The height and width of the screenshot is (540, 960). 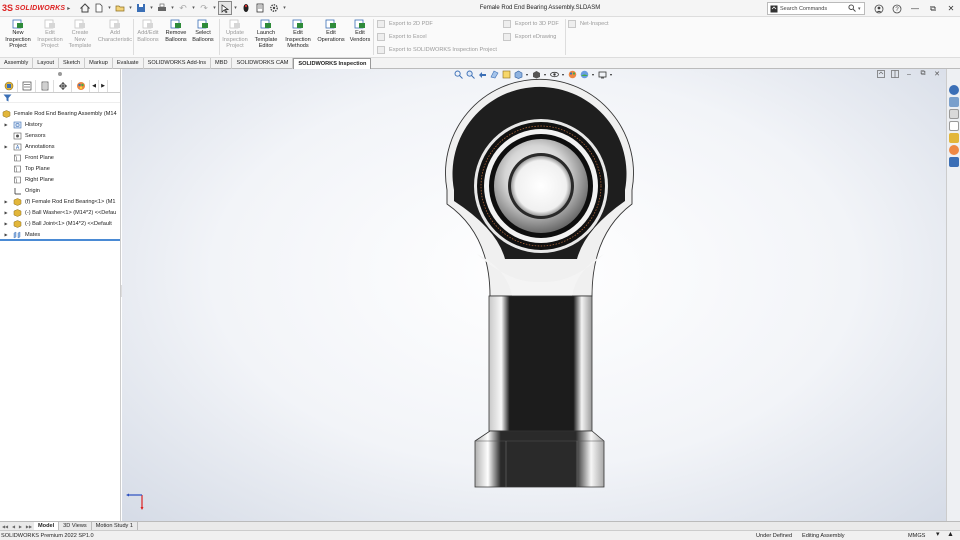 What do you see at coordinates (951, 8) in the screenshot?
I see `close-icon: ✕` at bounding box center [951, 8].